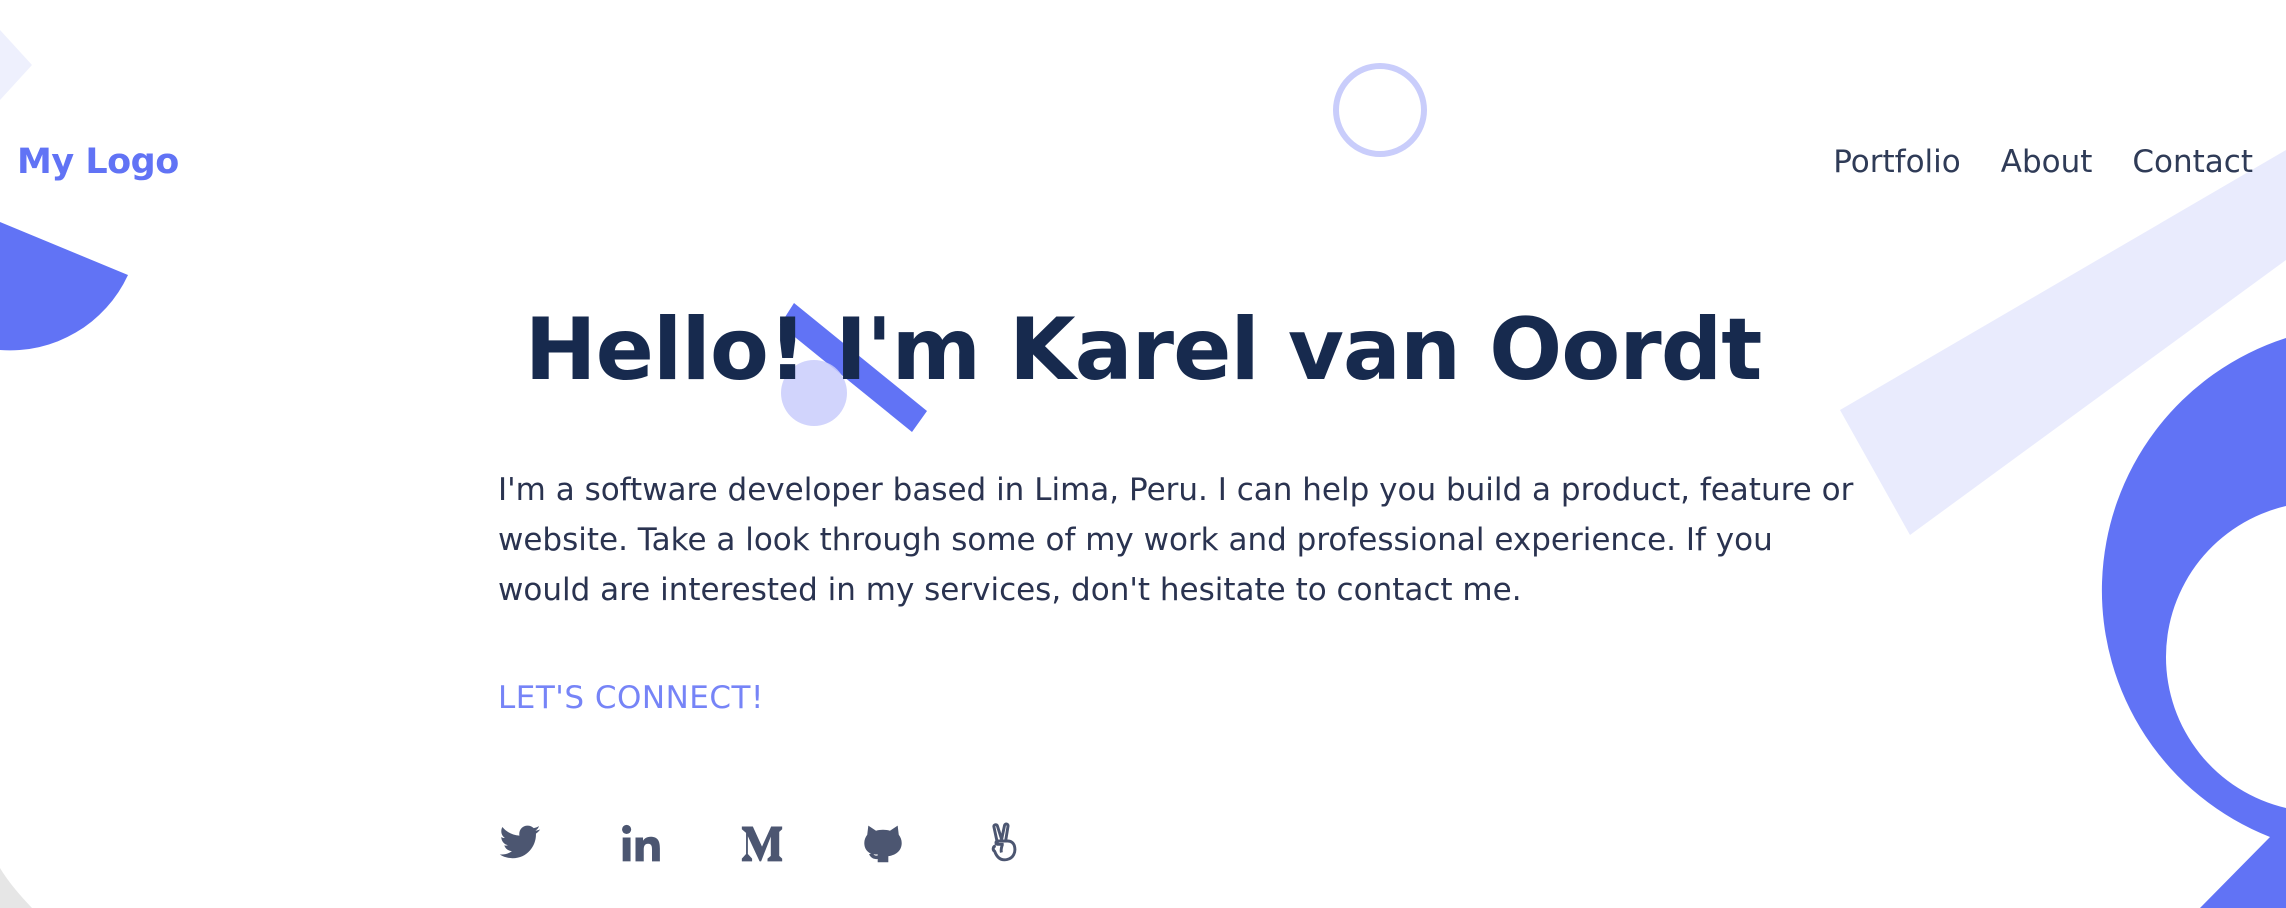 The height and width of the screenshot is (908, 2286). I want to click on top-left-light-shard, so click(16, 65).